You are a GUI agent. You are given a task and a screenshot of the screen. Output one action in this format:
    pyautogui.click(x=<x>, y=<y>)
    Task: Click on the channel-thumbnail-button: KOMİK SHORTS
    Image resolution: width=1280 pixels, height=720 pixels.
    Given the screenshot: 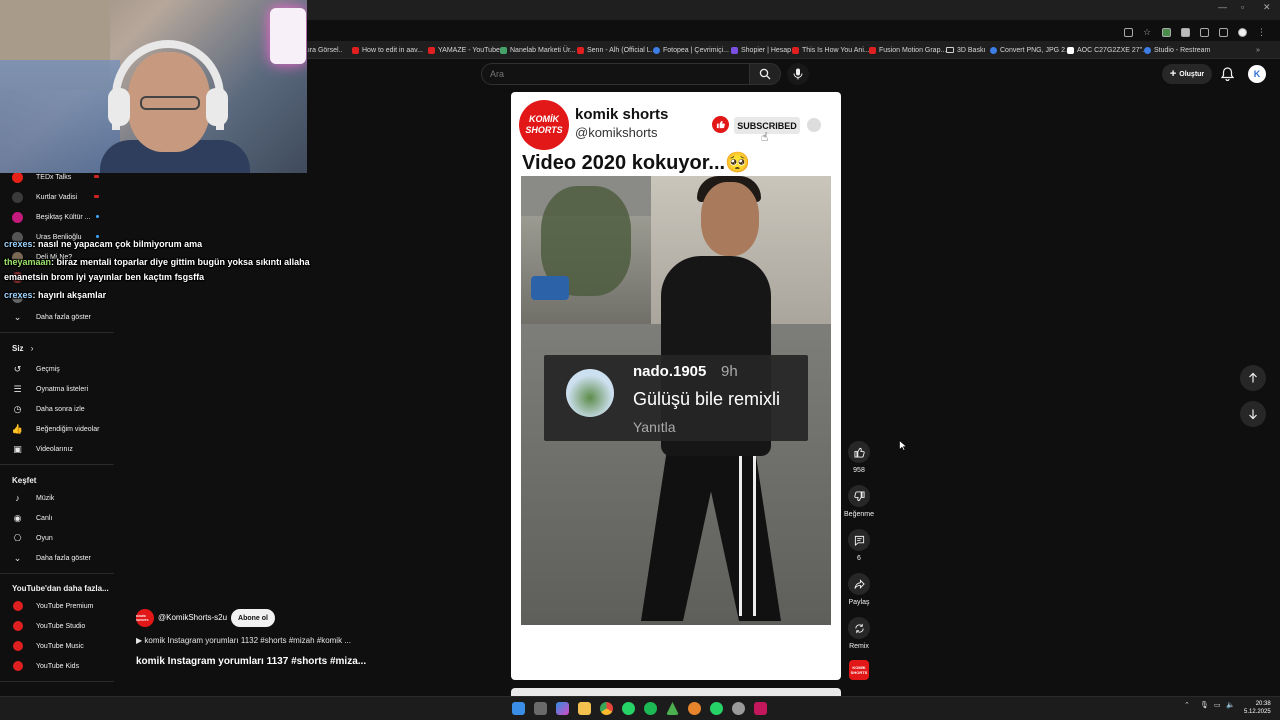 What is the action you would take?
    pyautogui.click(x=859, y=670)
    